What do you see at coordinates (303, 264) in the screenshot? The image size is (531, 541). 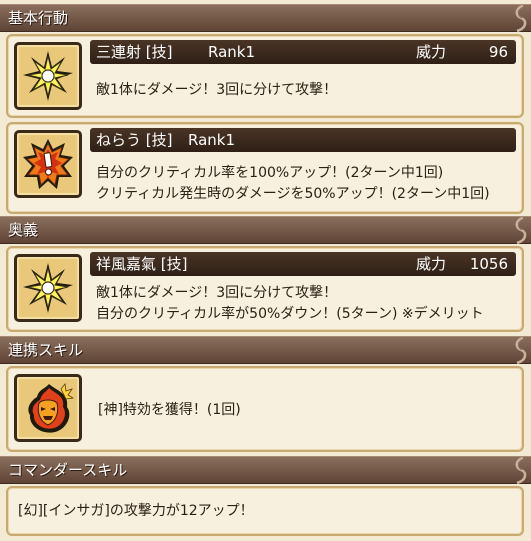 I see `skill-title-bar: 祥風嘉氣 [技] 威力 1056` at bounding box center [303, 264].